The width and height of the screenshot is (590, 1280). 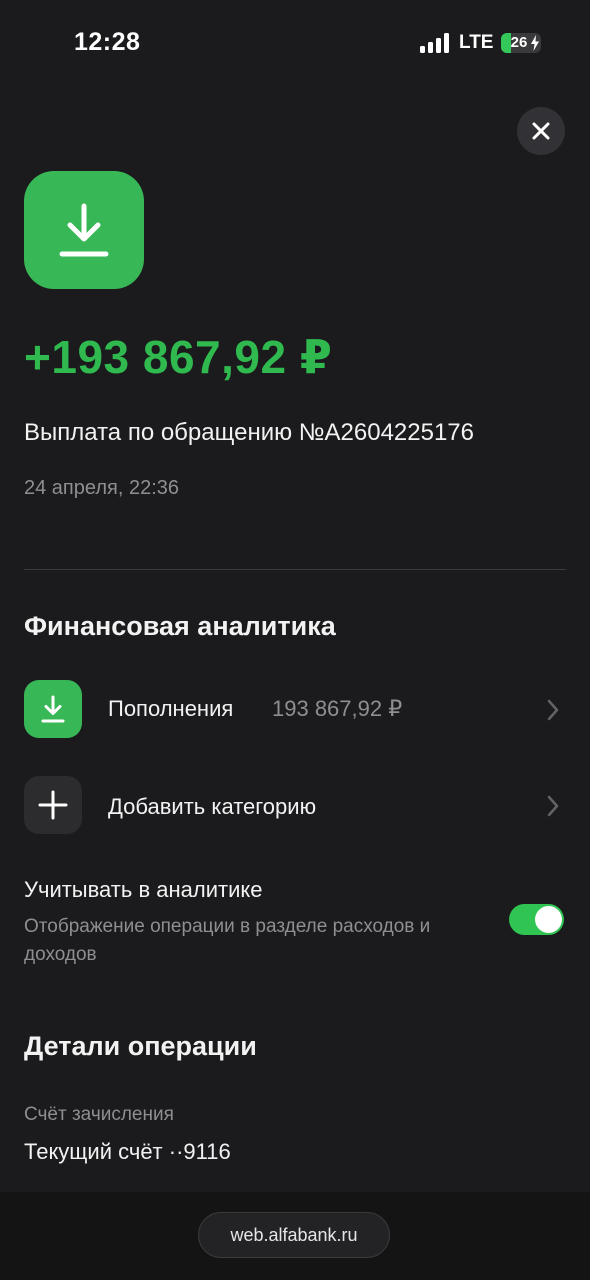 I want to click on browser-url-bar: web.alfabank.ru, so click(x=295, y=1236).